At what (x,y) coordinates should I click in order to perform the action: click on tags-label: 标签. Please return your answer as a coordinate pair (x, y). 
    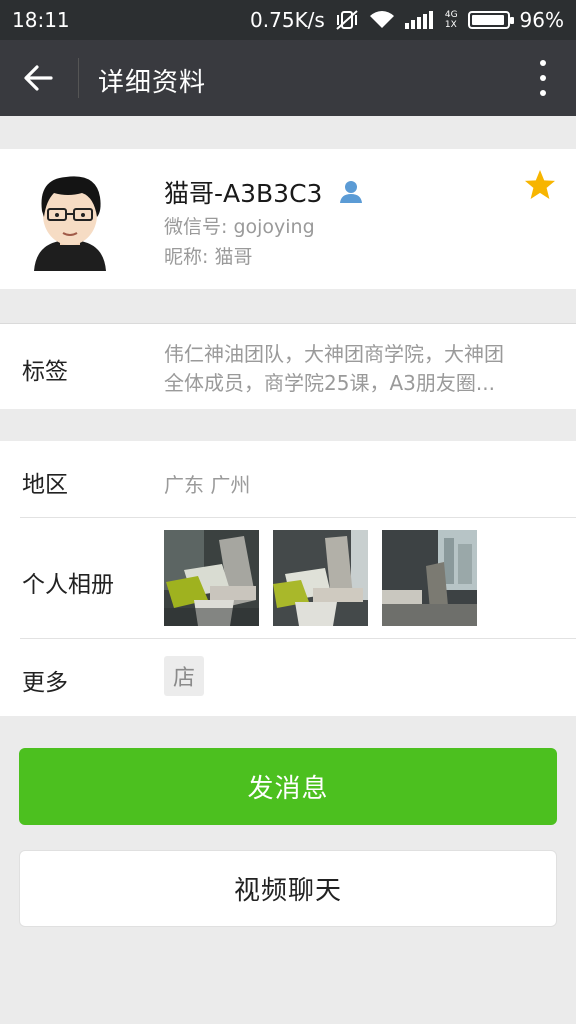
    Looking at the image, I should click on (45, 372).